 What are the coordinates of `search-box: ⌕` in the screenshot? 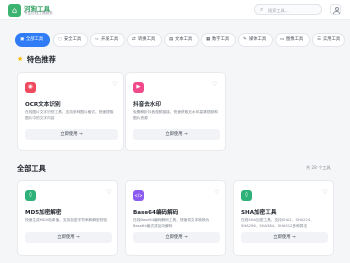 It's located at (288, 9).